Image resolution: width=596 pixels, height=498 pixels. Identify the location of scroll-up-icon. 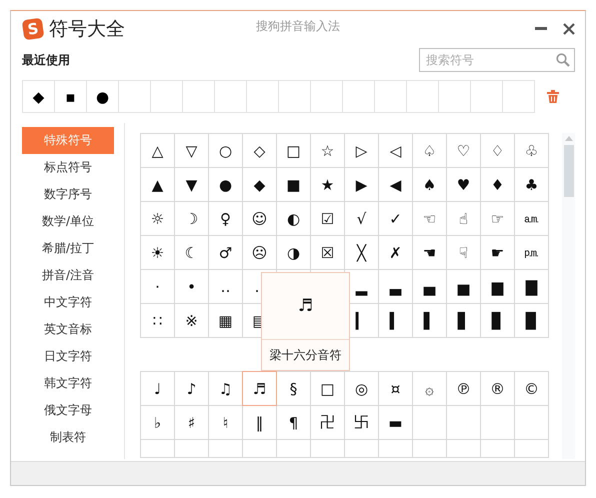
(568, 138).